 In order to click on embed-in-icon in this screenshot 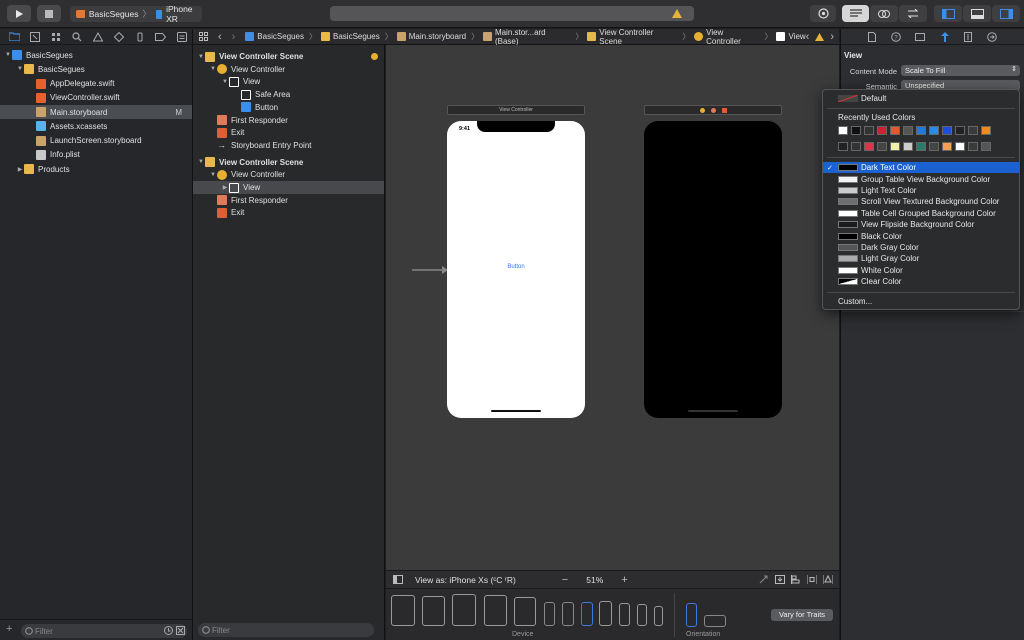, I will do `click(780, 579)`.